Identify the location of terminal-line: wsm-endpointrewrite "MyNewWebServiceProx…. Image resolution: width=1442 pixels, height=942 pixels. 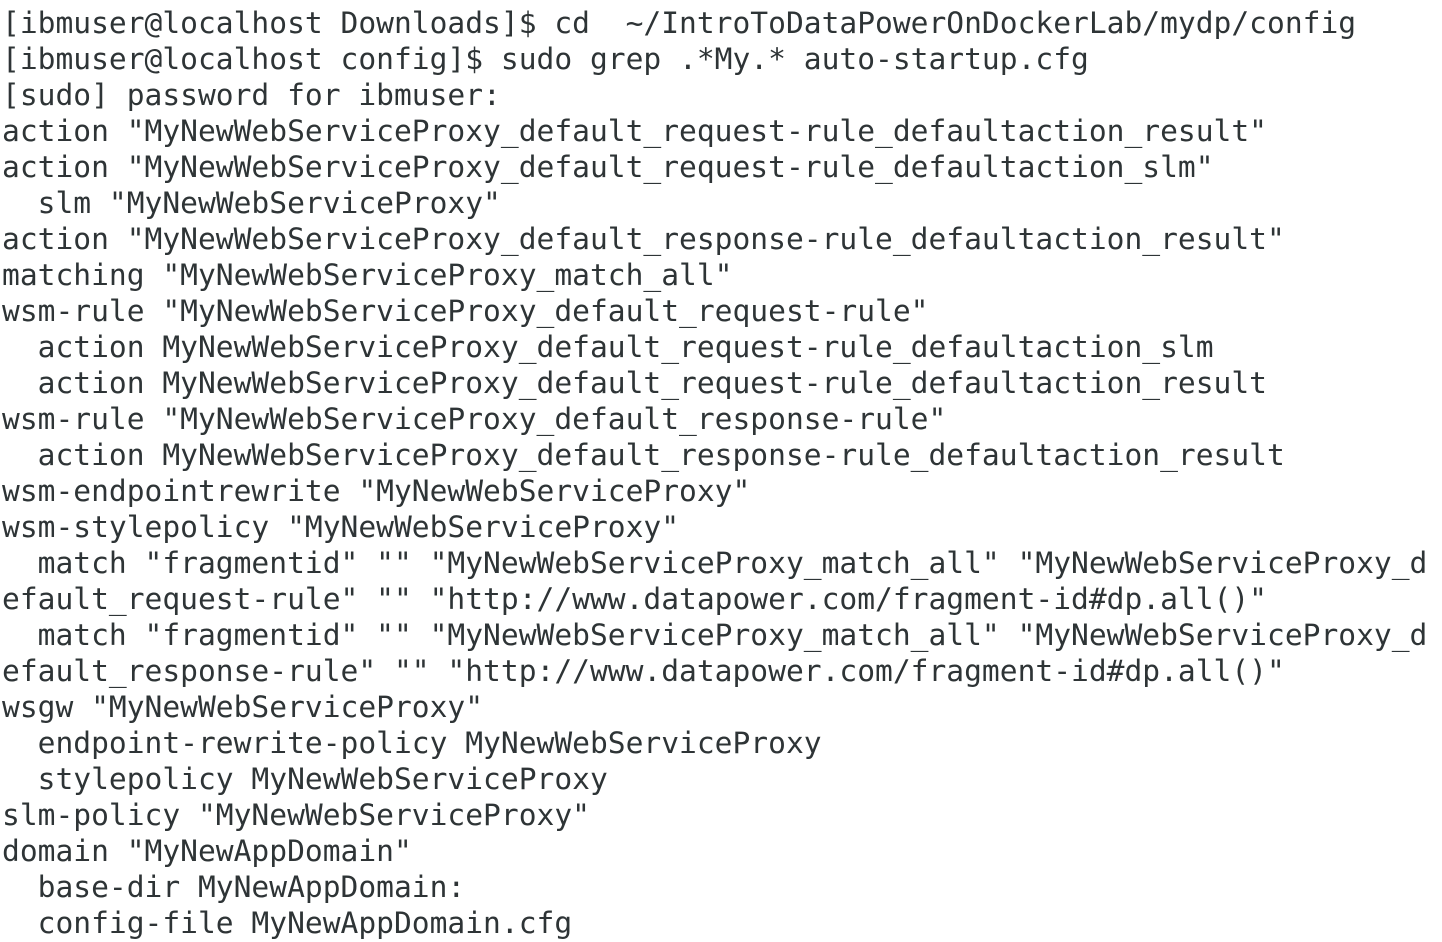
(376, 491).